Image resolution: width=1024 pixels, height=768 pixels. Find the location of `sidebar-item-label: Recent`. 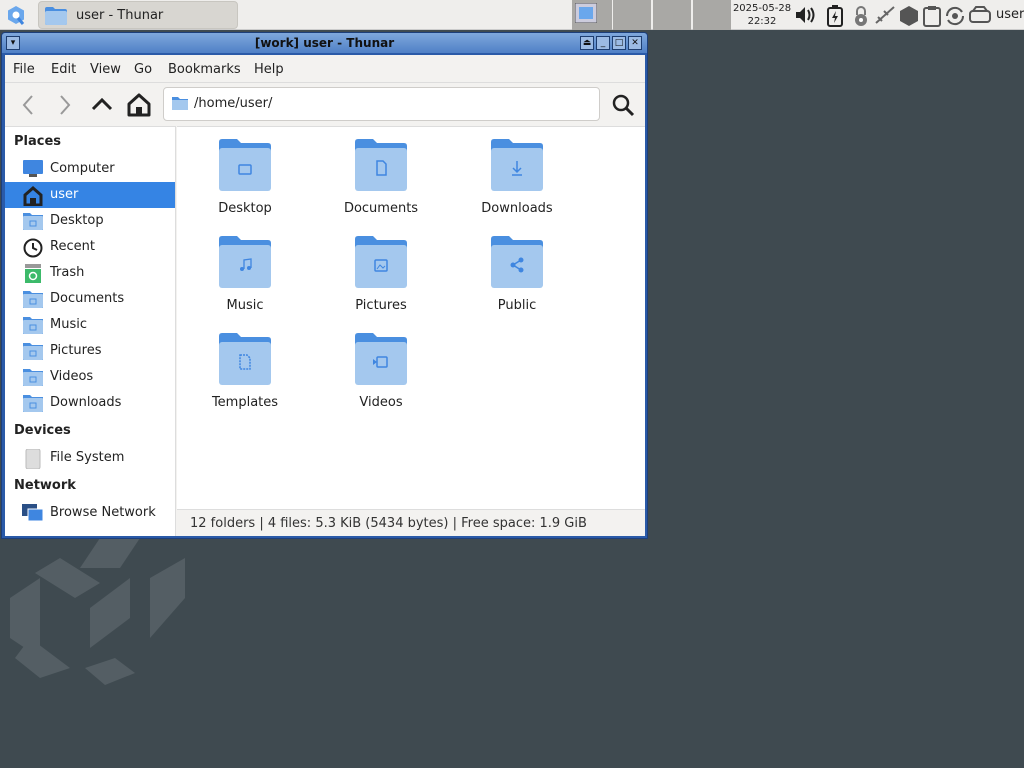

sidebar-item-label: Recent is located at coordinates (72, 246).